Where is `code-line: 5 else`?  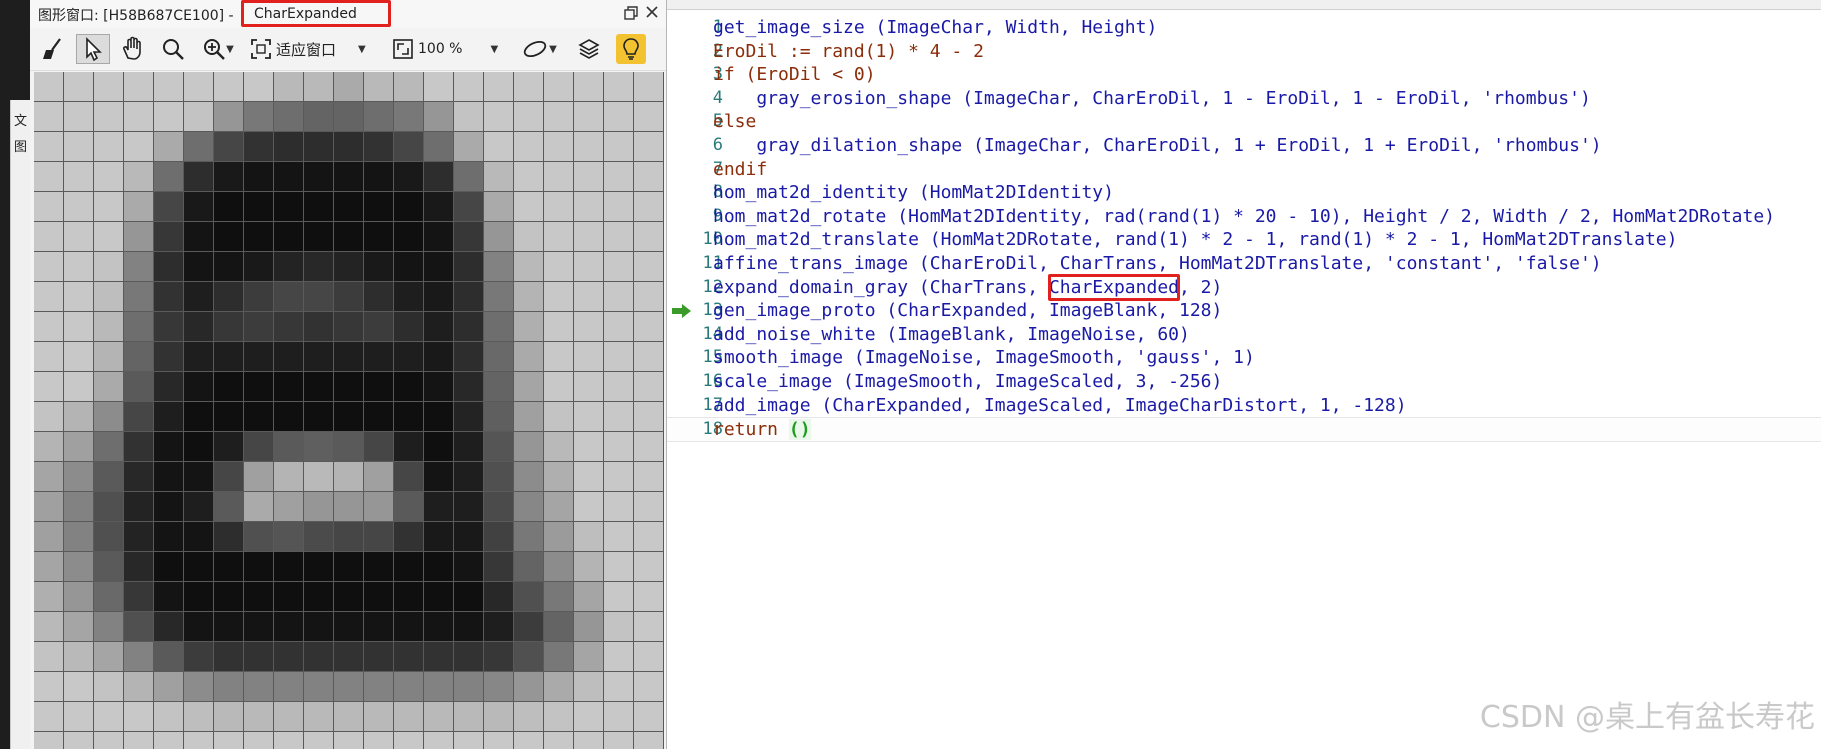
code-line: 5 else is located at coordinates (1244, 121).